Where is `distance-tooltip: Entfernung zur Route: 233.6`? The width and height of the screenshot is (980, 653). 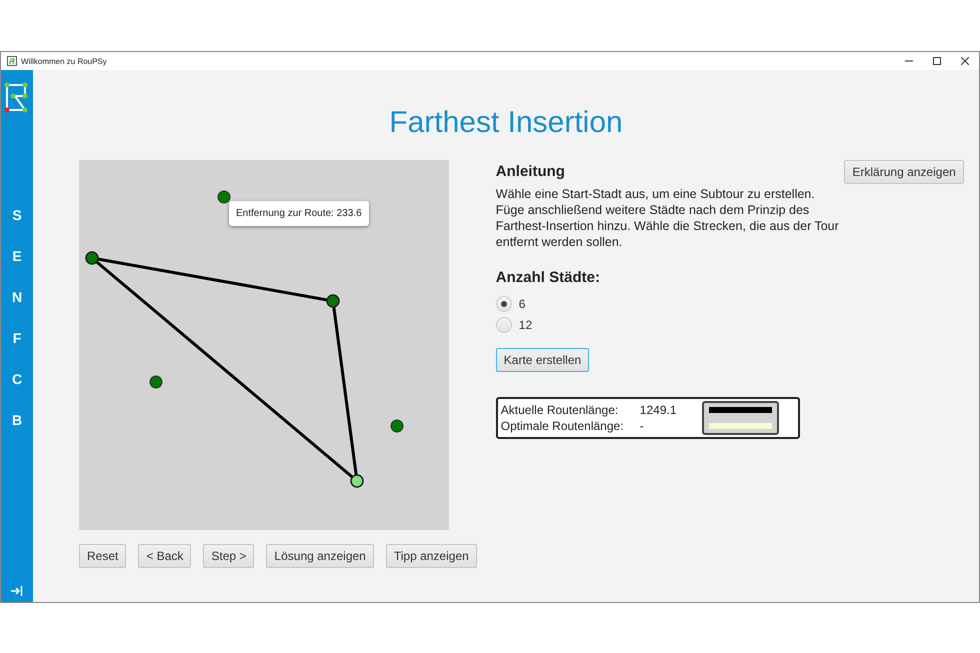 distance-tooltip: Entfernung zur Route: 233.6 is located at coordinates (299, 213).